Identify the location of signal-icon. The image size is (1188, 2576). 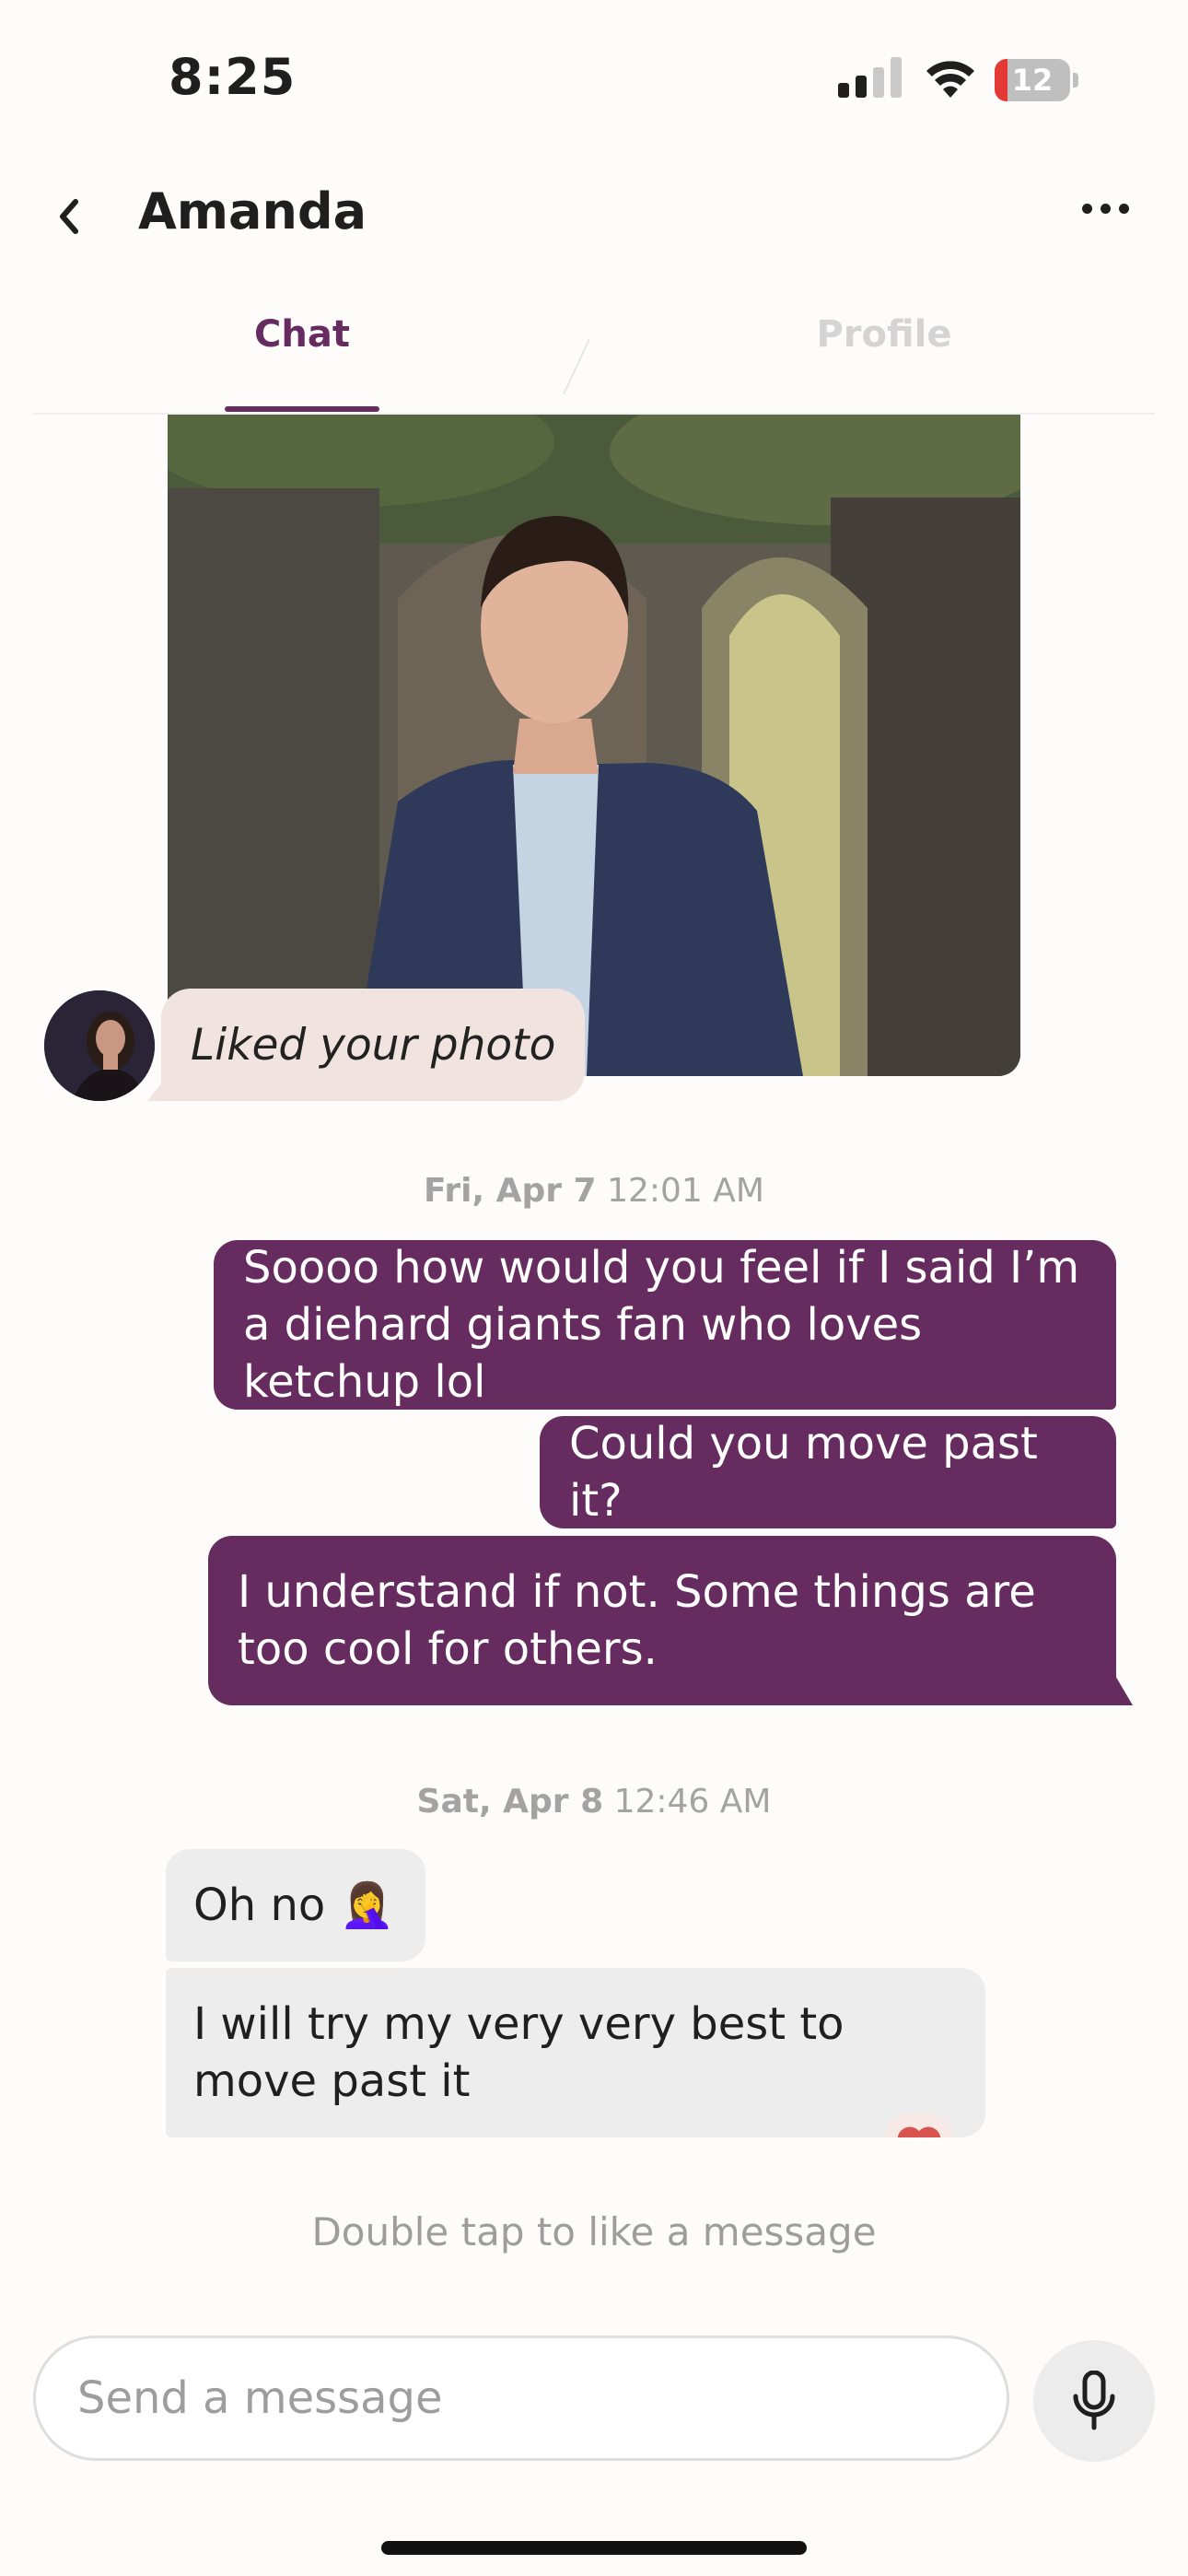
(871, 77).